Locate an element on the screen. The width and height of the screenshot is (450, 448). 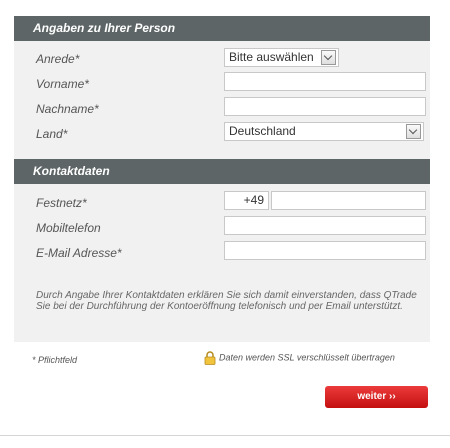
email-field is located at coordinates (325, 250).